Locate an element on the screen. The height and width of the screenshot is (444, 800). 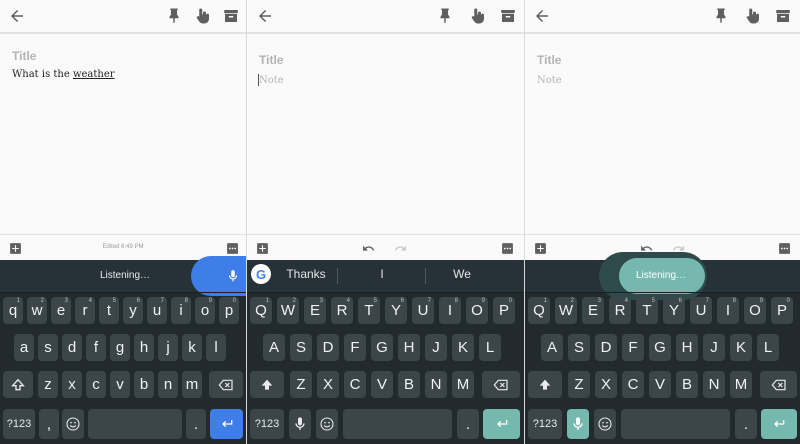
key-p: p0 is located at coordinates (229, 310).